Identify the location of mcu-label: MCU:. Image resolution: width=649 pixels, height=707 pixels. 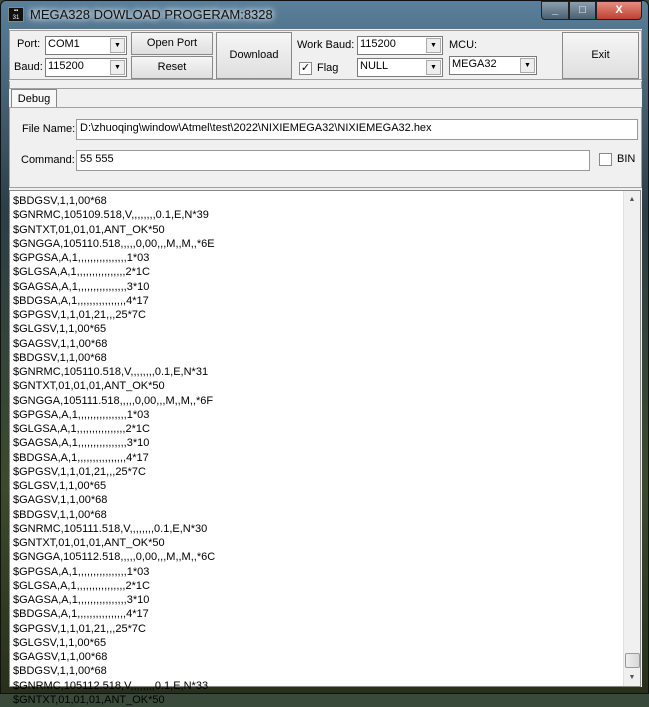
(463, 45).